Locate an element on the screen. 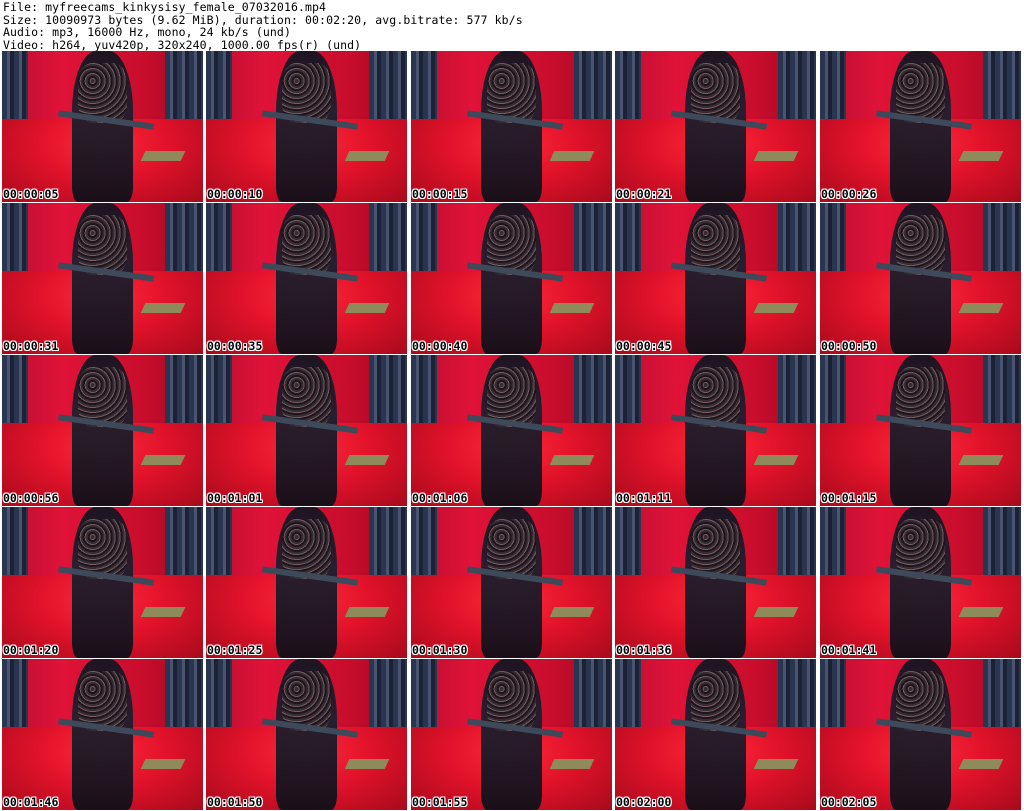 The image size is (1024, 811). thumbnail-timestamp: 00:01:06 is located at coordinates (440, 498).